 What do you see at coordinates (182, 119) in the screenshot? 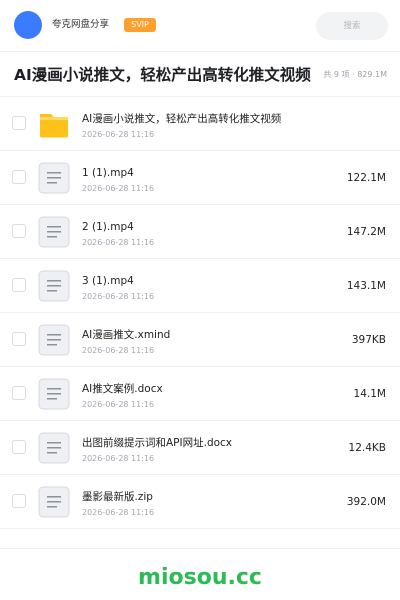
I see `file-name: AI漫画小说推文，轻松产出高转化推文视频` at bounding box center [182, 119].